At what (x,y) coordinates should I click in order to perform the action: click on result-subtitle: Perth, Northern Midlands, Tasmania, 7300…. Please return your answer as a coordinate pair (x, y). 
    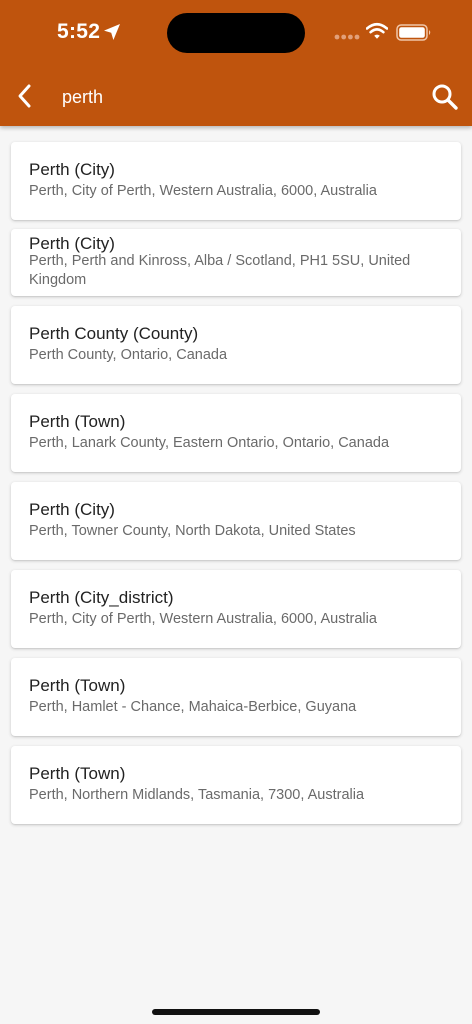
    Looking at the image, I should click on (197, 795).